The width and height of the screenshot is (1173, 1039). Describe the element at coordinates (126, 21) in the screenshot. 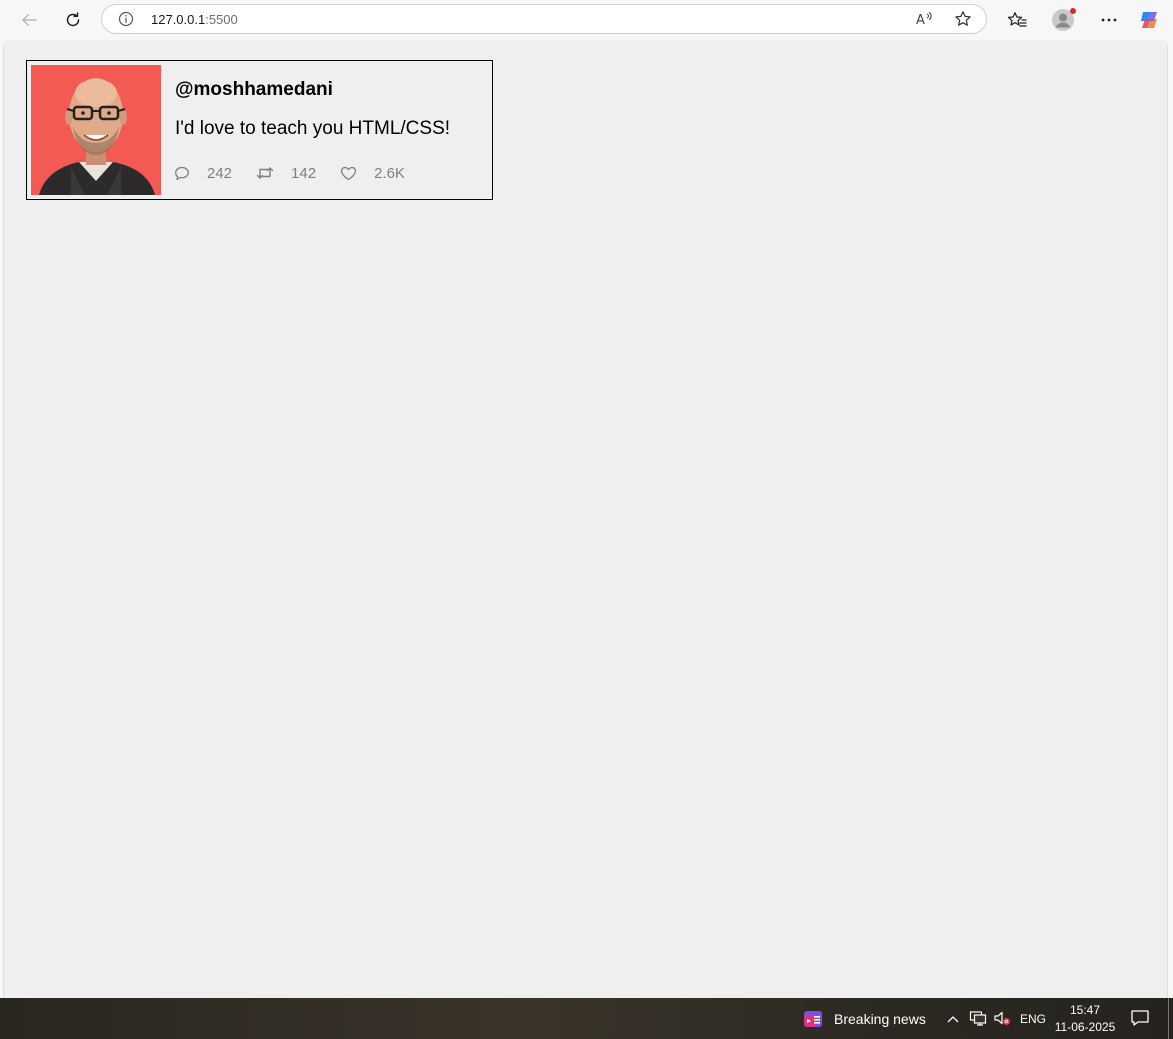

I see `info-icon` at that location.